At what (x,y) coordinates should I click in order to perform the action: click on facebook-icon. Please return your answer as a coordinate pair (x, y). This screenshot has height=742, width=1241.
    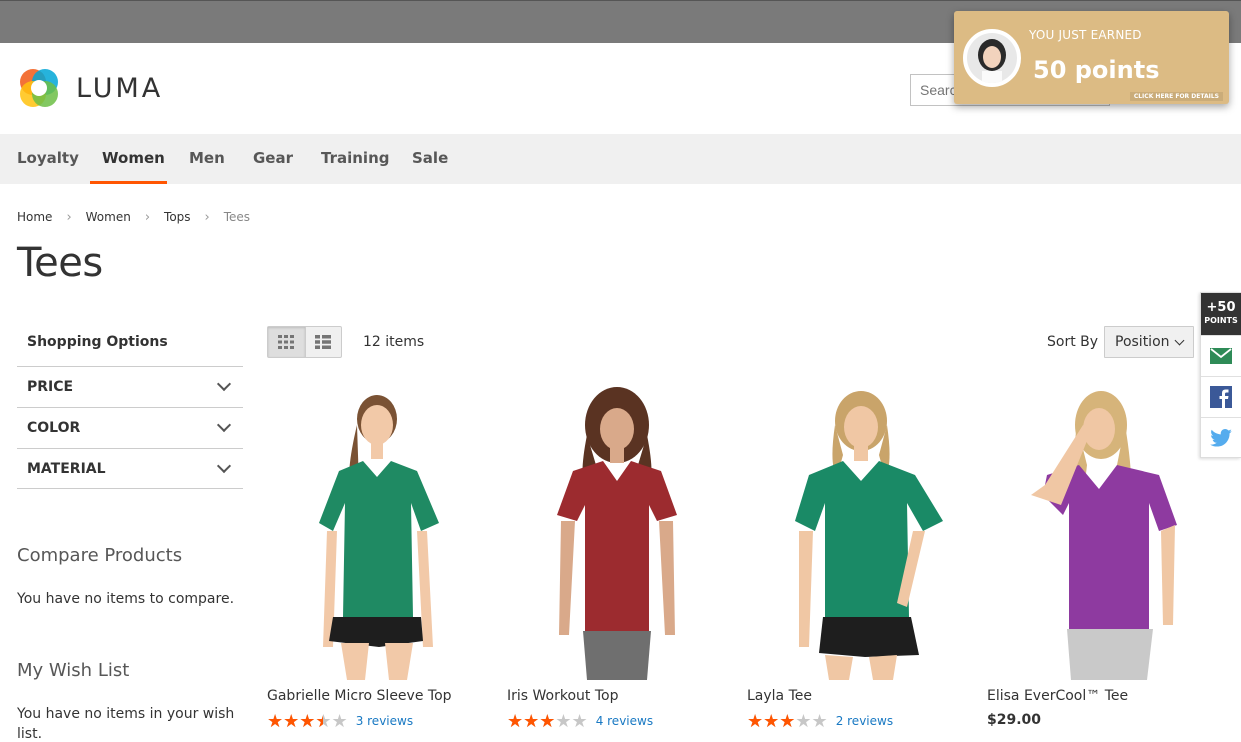
    Looking at the image, I should click on (1221, 397).